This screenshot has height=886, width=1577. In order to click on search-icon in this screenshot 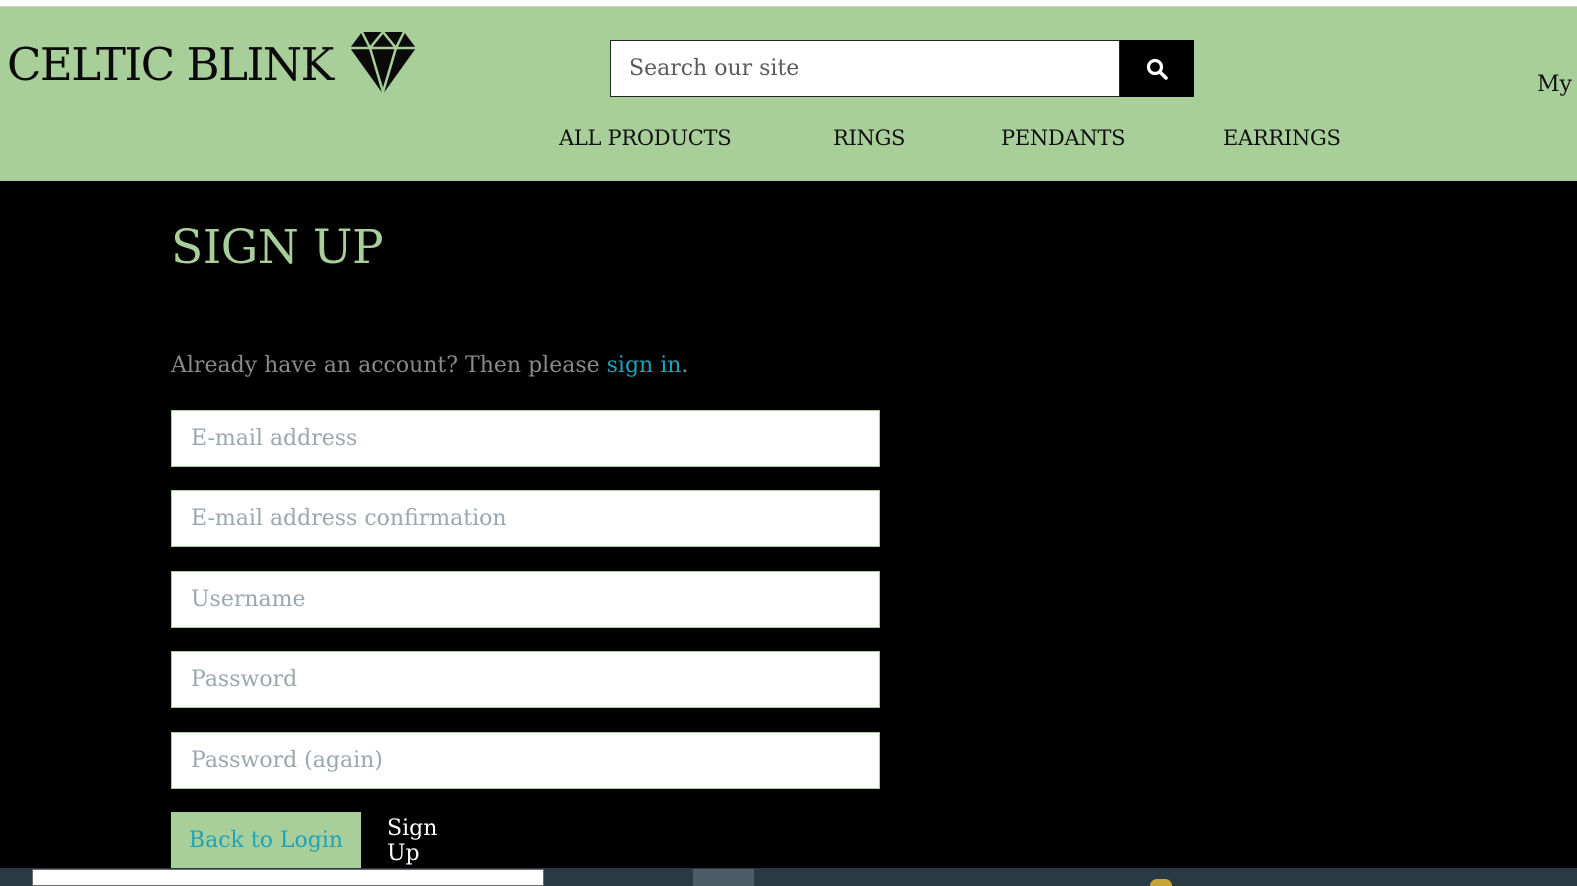, I will do `click(1157, 69)`.